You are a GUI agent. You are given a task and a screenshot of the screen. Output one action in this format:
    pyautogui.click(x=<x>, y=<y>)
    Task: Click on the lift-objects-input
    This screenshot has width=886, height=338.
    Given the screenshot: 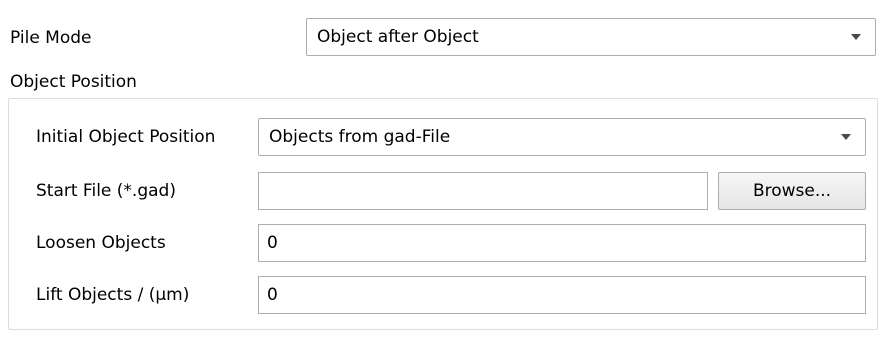 What is the action you would take?
    pyautogui.click(x=562, y=295)
    